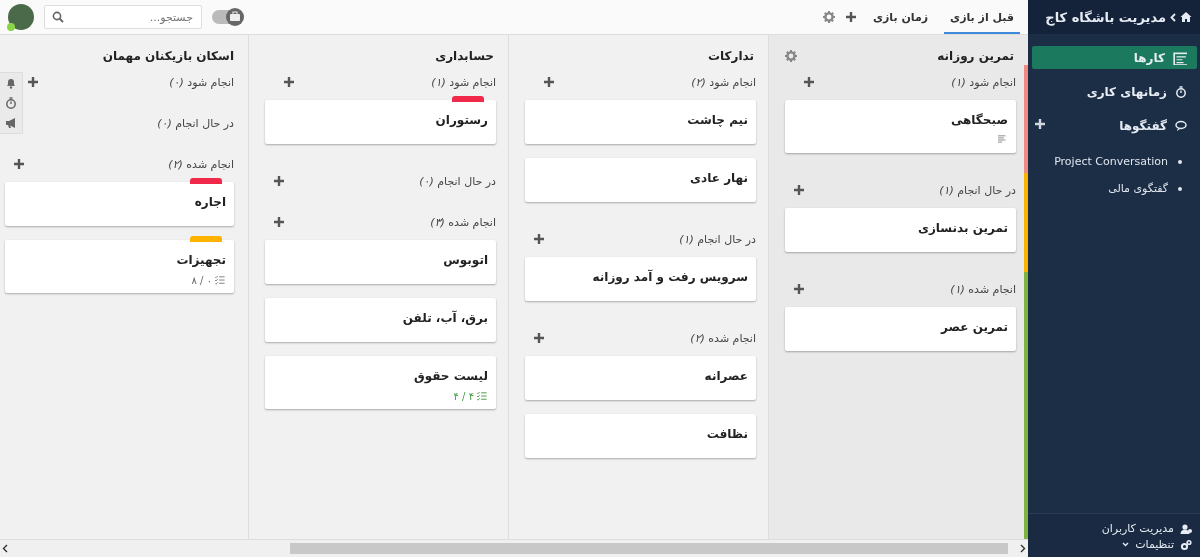  Describe the element at coordinates (640, 180) in the screenshot. I see `task-card: نهار عادی` at that location.